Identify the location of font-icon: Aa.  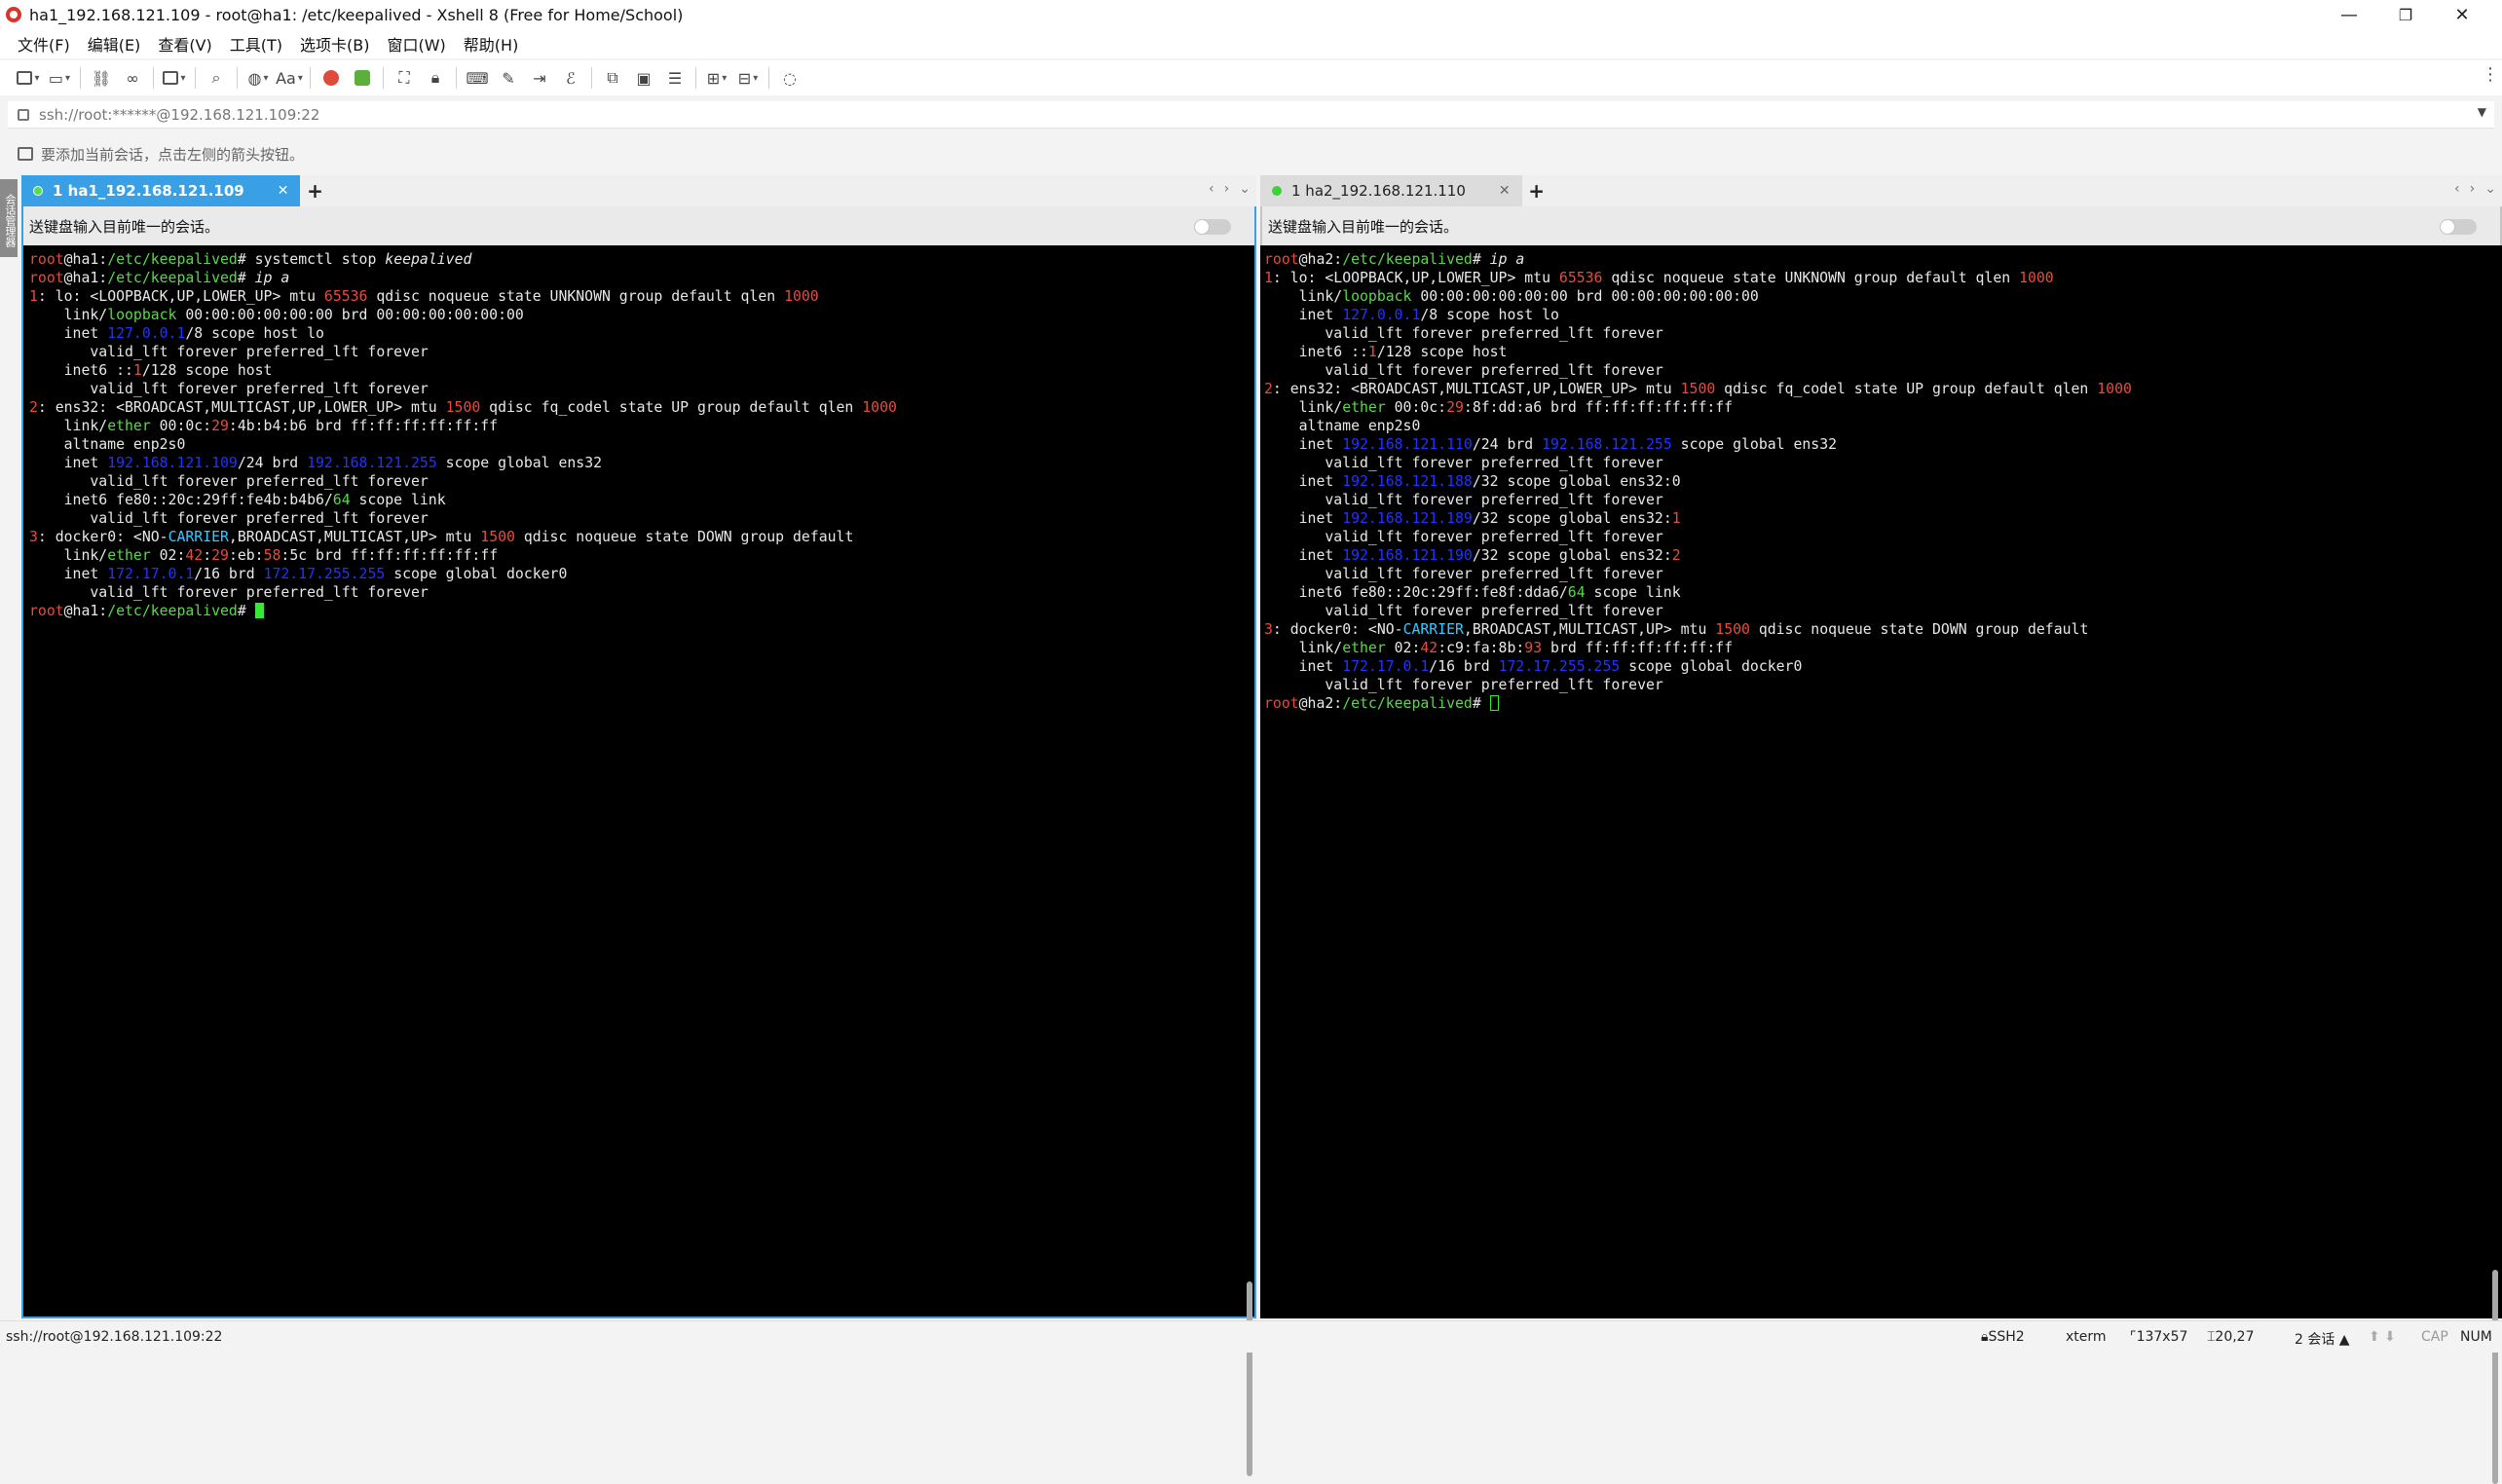
(289, 78).